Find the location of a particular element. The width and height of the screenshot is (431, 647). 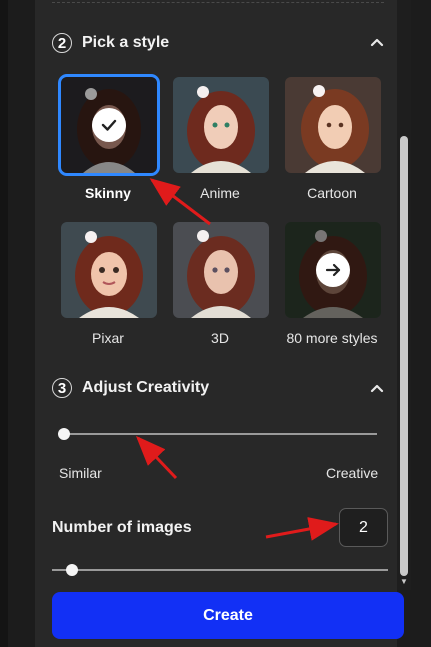

checkmark-icon is located at coordinates (109, 125).